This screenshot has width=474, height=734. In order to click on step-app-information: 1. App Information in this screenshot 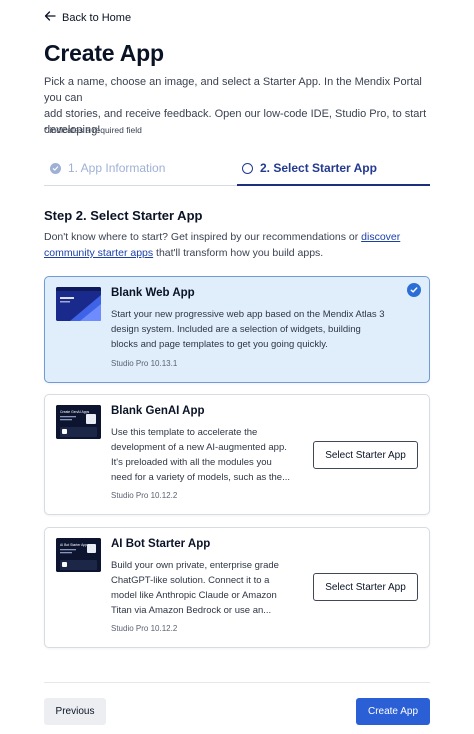, I will do `click(107, 168)`.